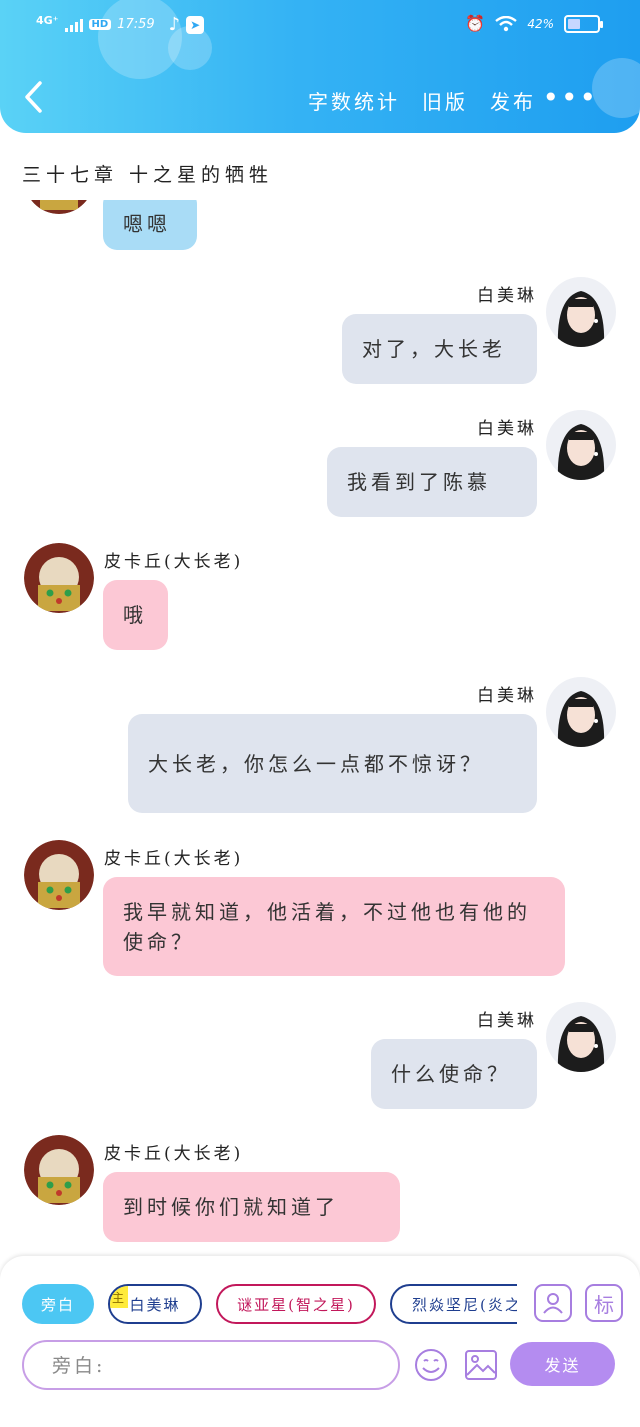 The height and width of the screenshot is (1427, 640). I want to click on message-text: 我看到了陈慕, so click(419, 482).